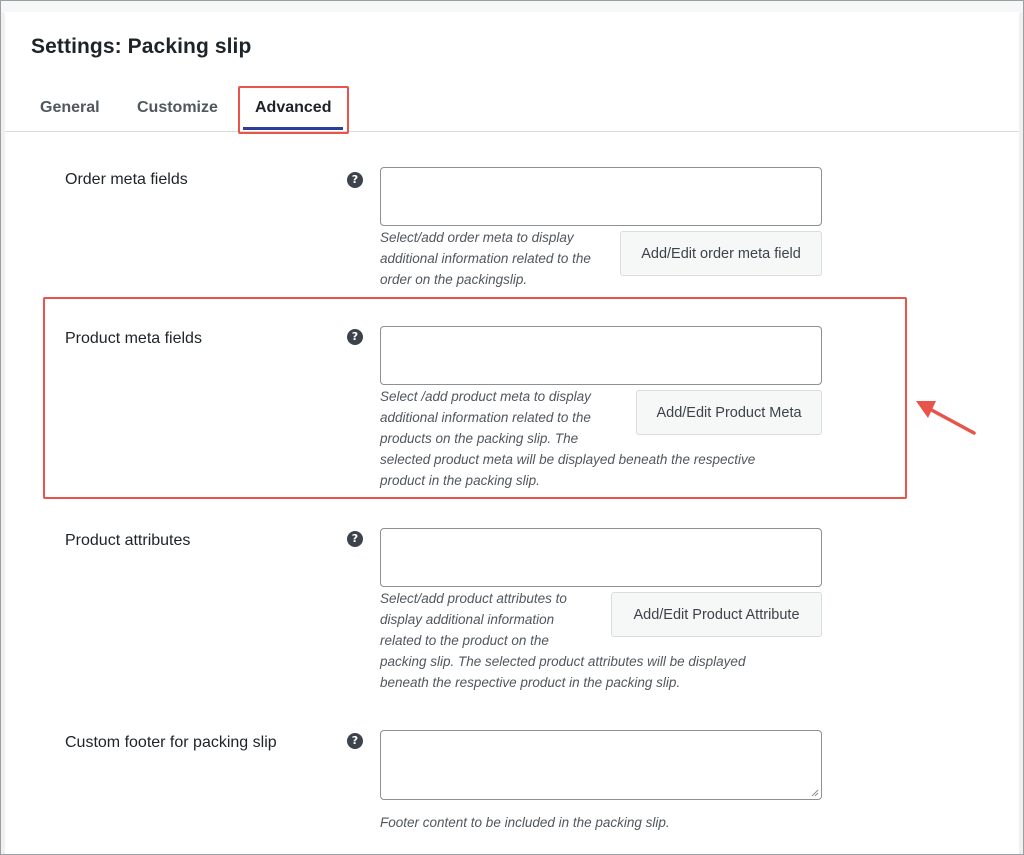 Image resolution: width=1024 pixels, height=855 pixels. Describe the element at coordinates (177, 108) in the screenshot. I see `tab-customize: Customize` at that location.